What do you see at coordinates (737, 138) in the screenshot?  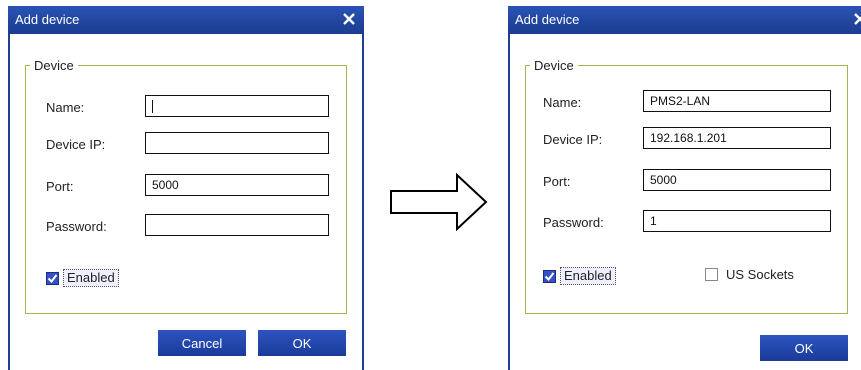 I see `device-ip-field: 192.168.1.201` at bounding box center [737, 138].